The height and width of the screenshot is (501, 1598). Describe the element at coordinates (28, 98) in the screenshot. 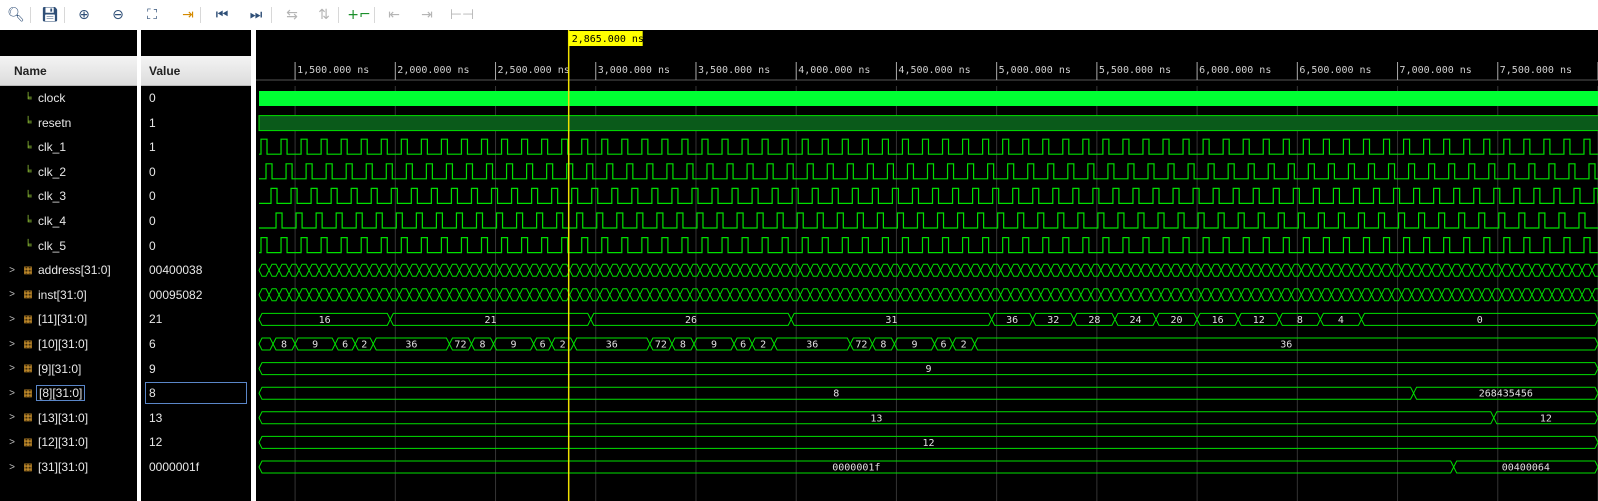

I see `bit-signal-icon: ╘` at that location.